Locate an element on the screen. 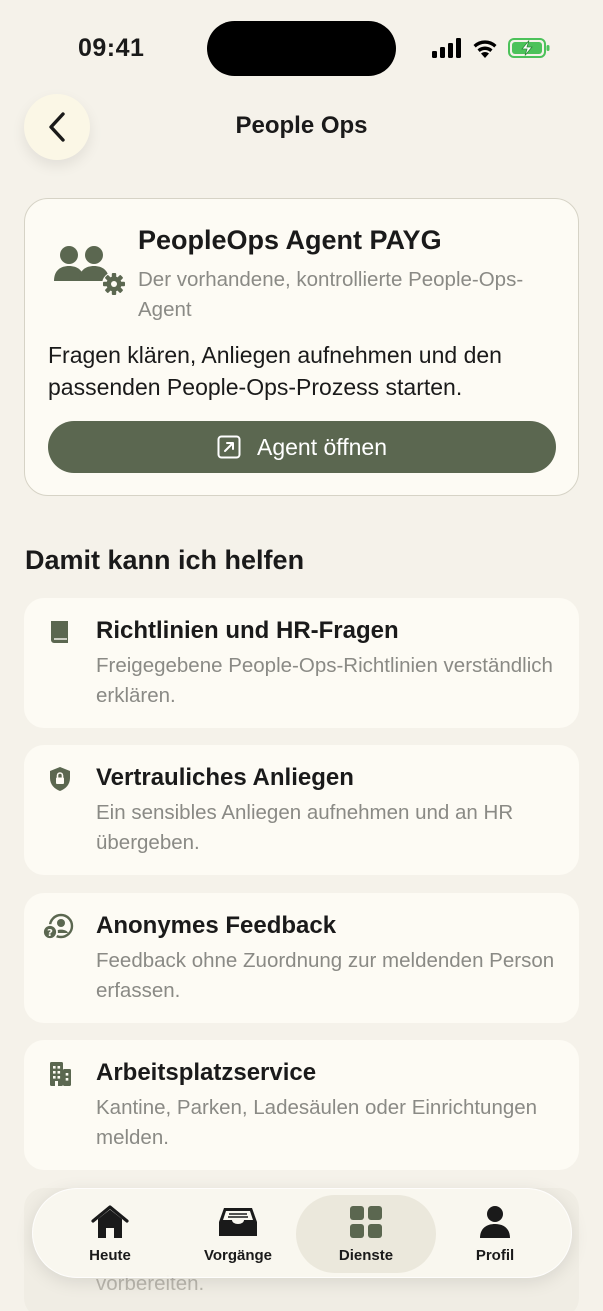 This screenshot has height=1311, width=603. tab-label: Profil is located at coordinates (495, 1255).